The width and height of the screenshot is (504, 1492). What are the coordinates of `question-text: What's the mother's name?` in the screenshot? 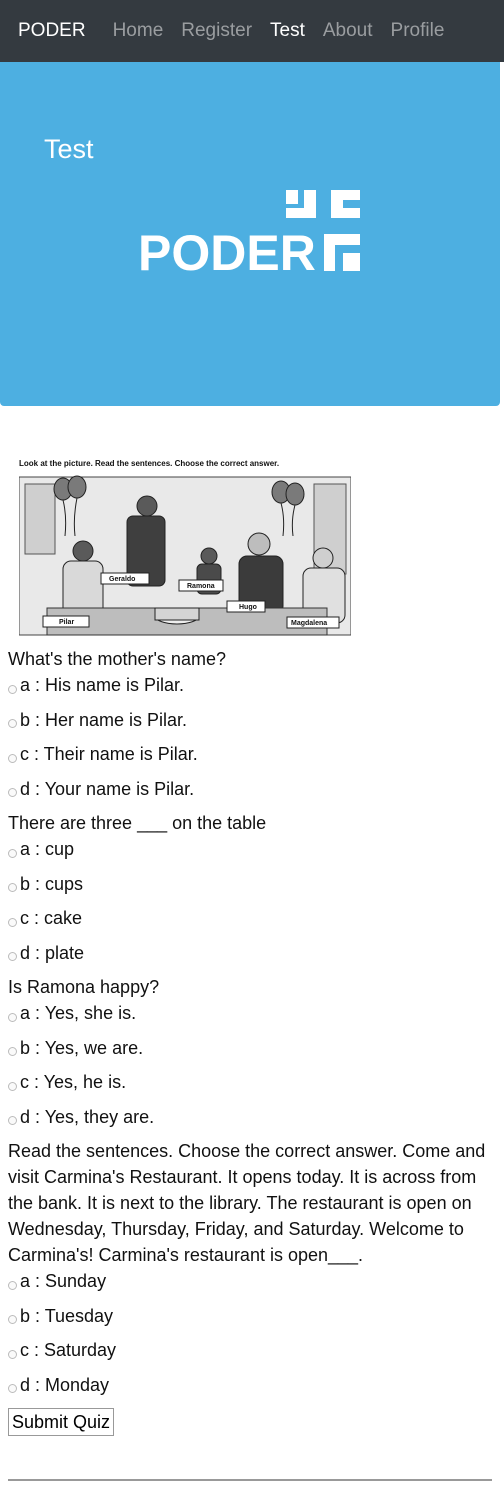 It's located at (117, 659).